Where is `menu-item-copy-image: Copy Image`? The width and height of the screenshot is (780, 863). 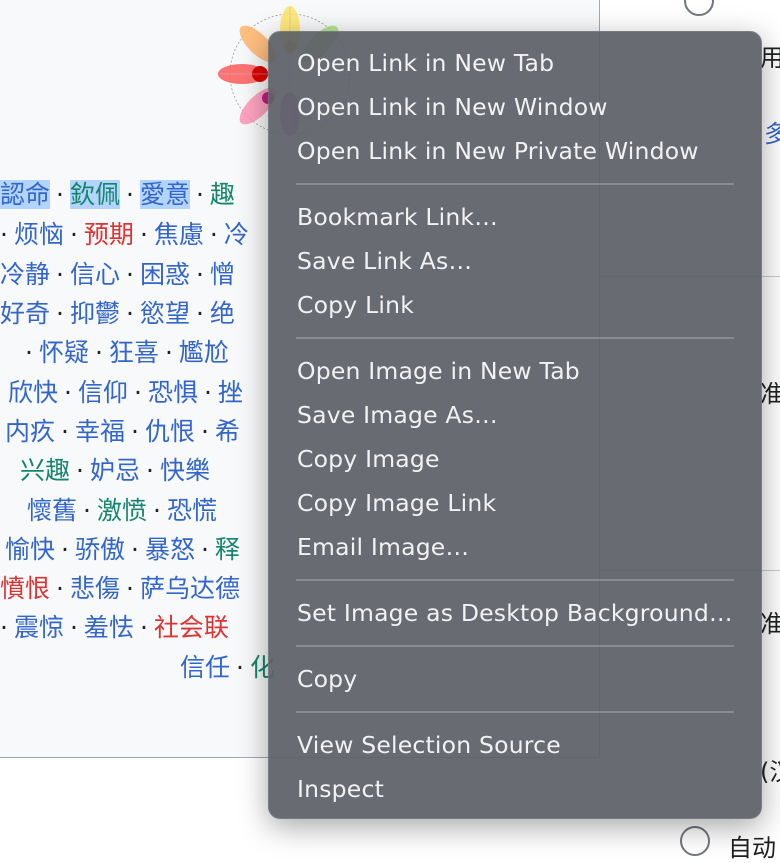
menu-item-copy-image: Copy Image is located at coordinates (515, 459).